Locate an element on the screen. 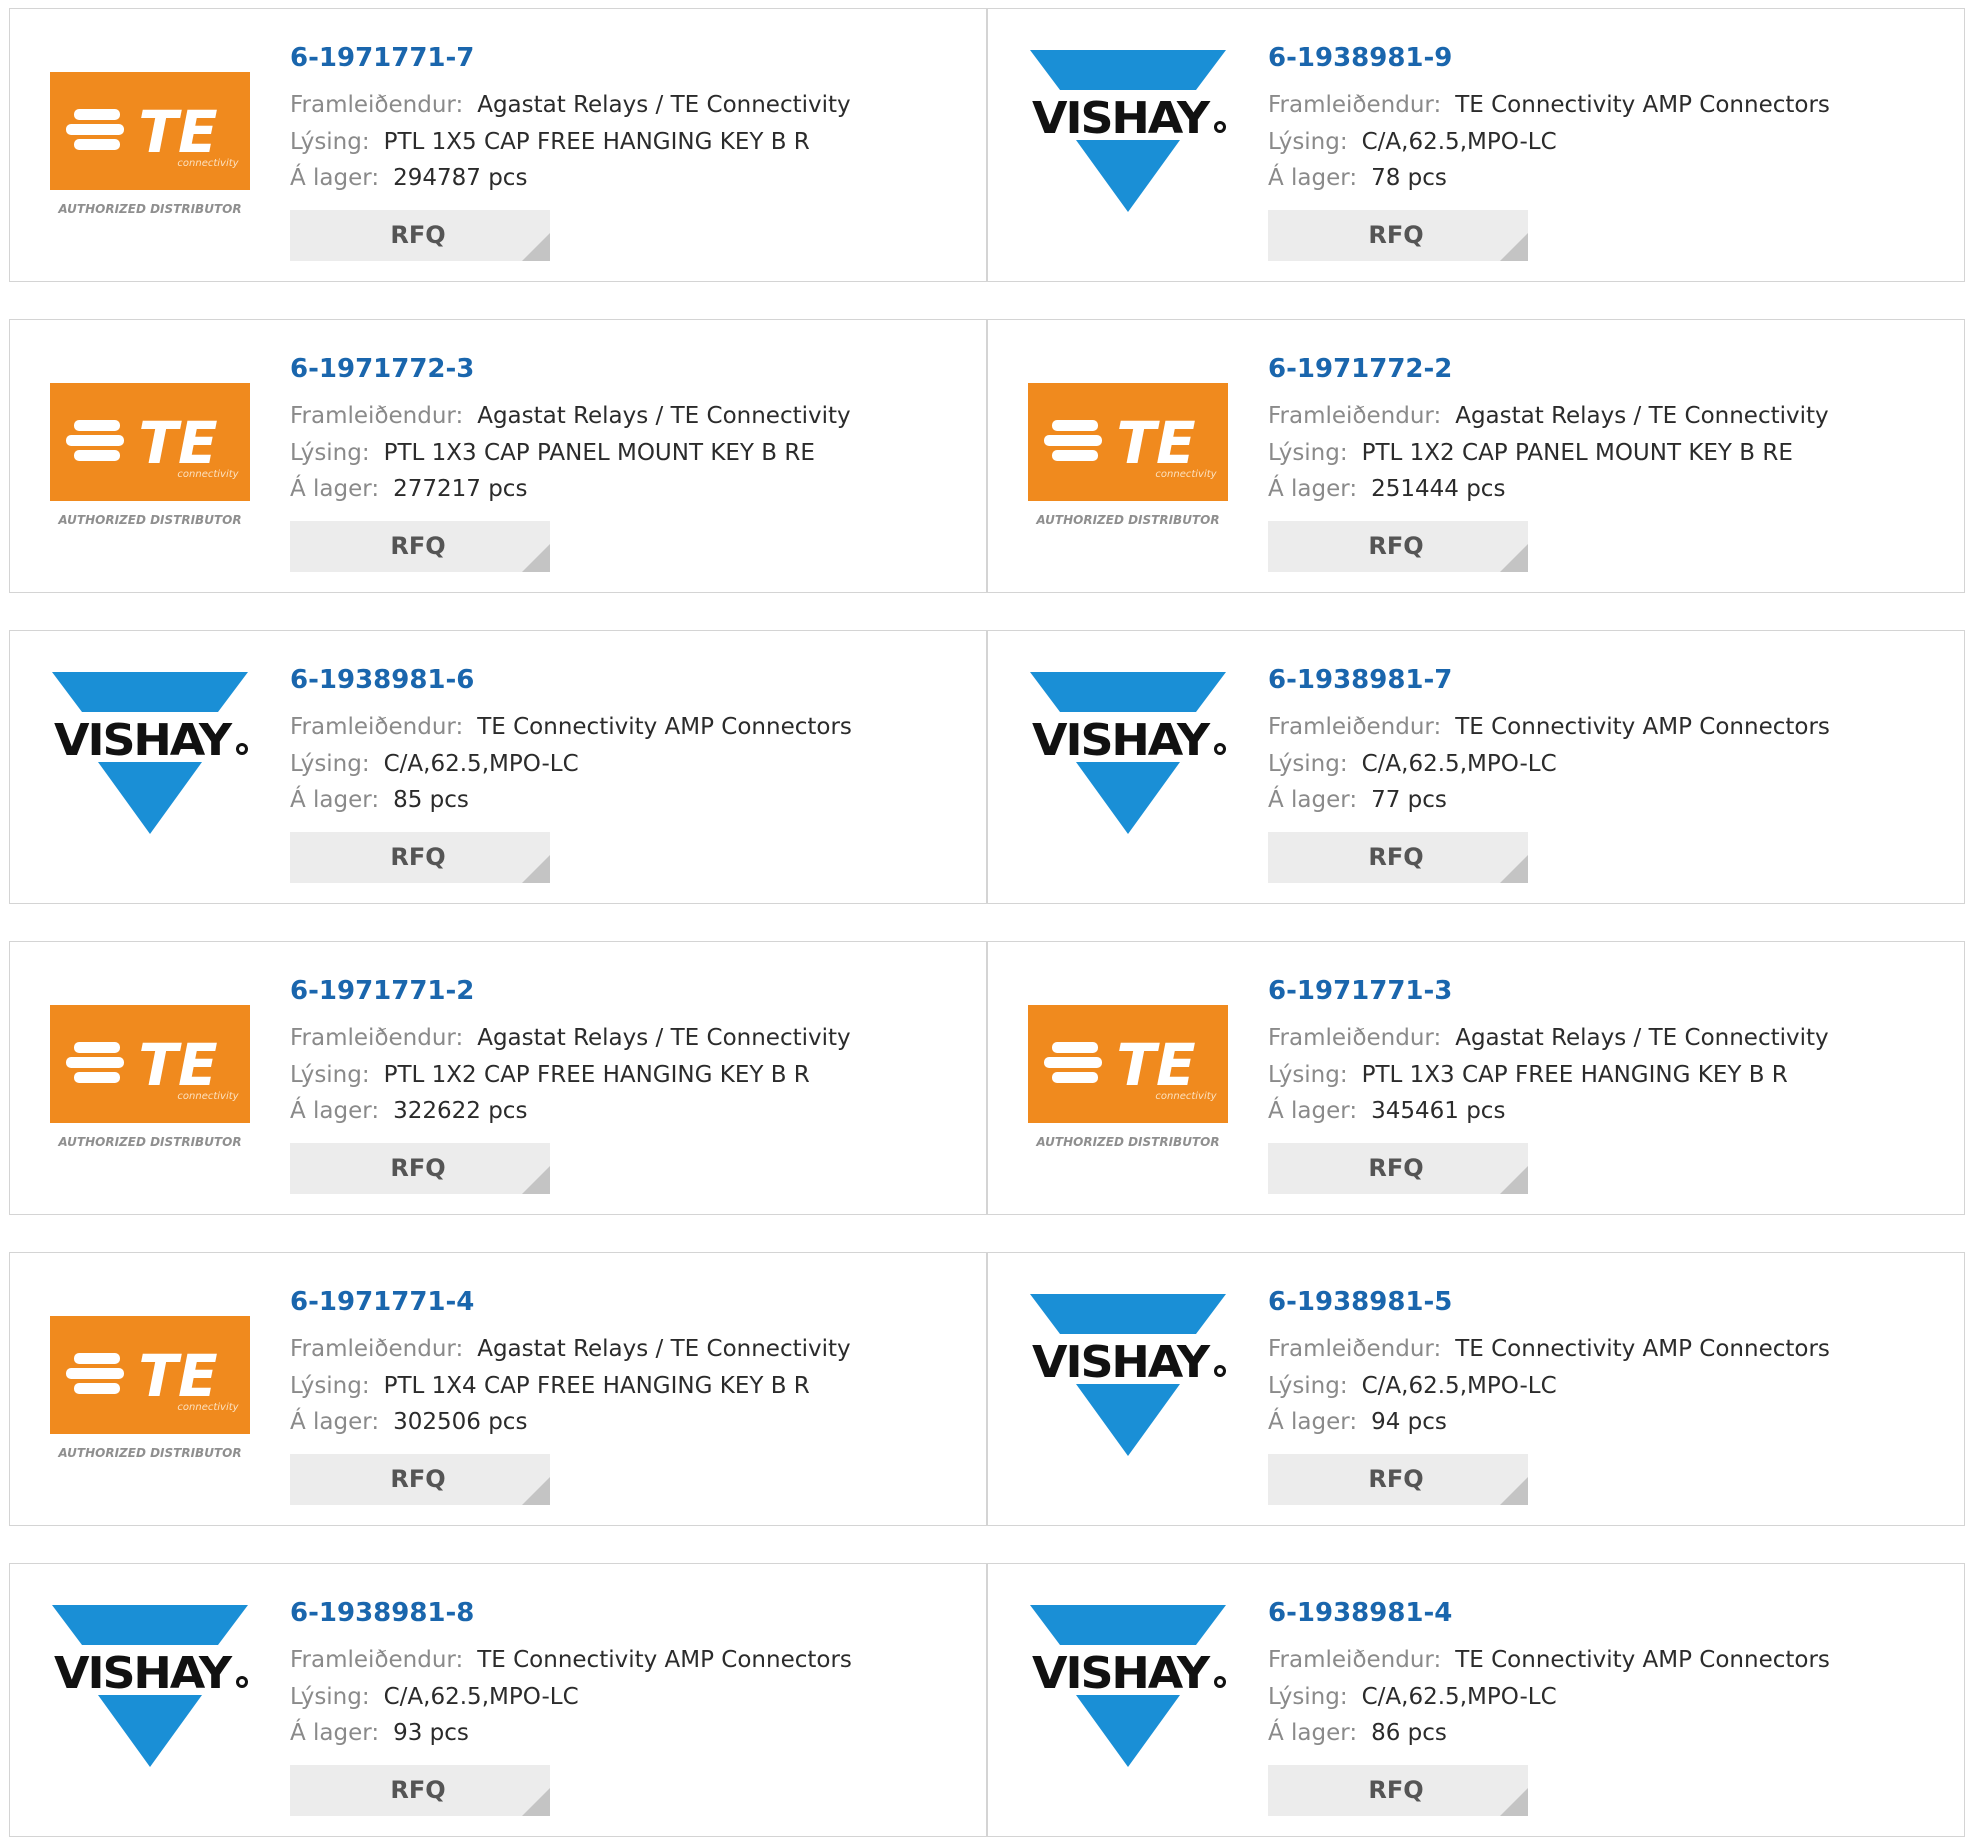  te-wordmark: TE is located at coordinates (177, 1065).